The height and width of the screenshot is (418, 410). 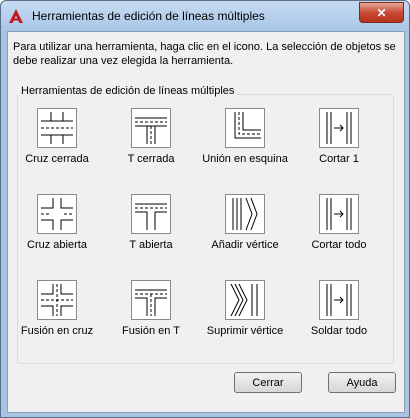 I want to click on help-button: Ayuda, so click(x=362, y=382).